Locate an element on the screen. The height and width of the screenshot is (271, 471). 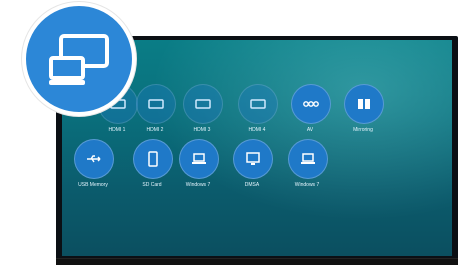
monitor-icon is located at coordinates (253, 158).